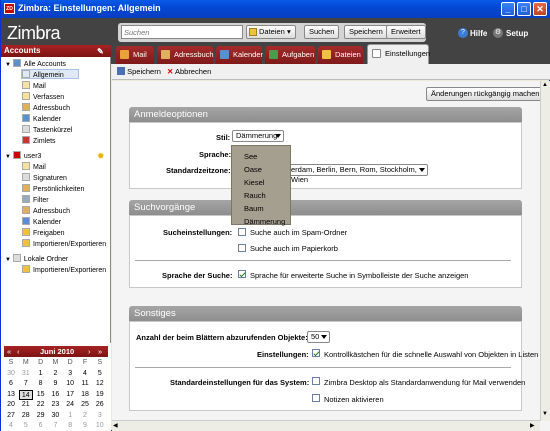 Image resolution: width=550 pixels, height=431 pixels. Describe the element at coordinates (41, 119) in the screenshot. I see `sidebar-item-calendar: Kalender` at that location.